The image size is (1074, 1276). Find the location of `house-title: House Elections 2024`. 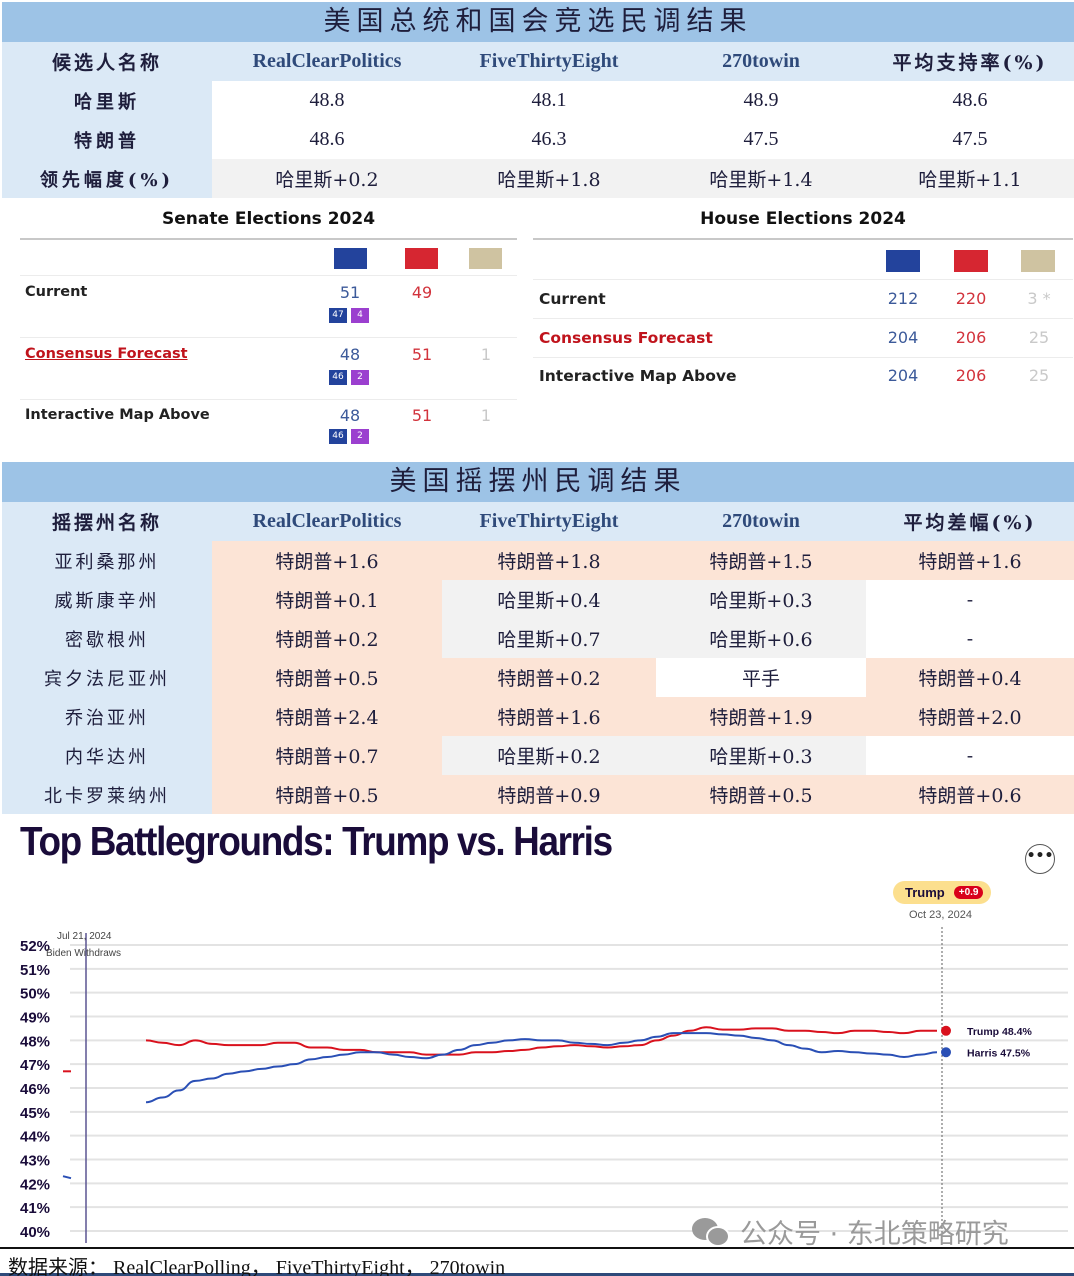

house-title: House Elections 2024 is located at coordinates (803, 219).